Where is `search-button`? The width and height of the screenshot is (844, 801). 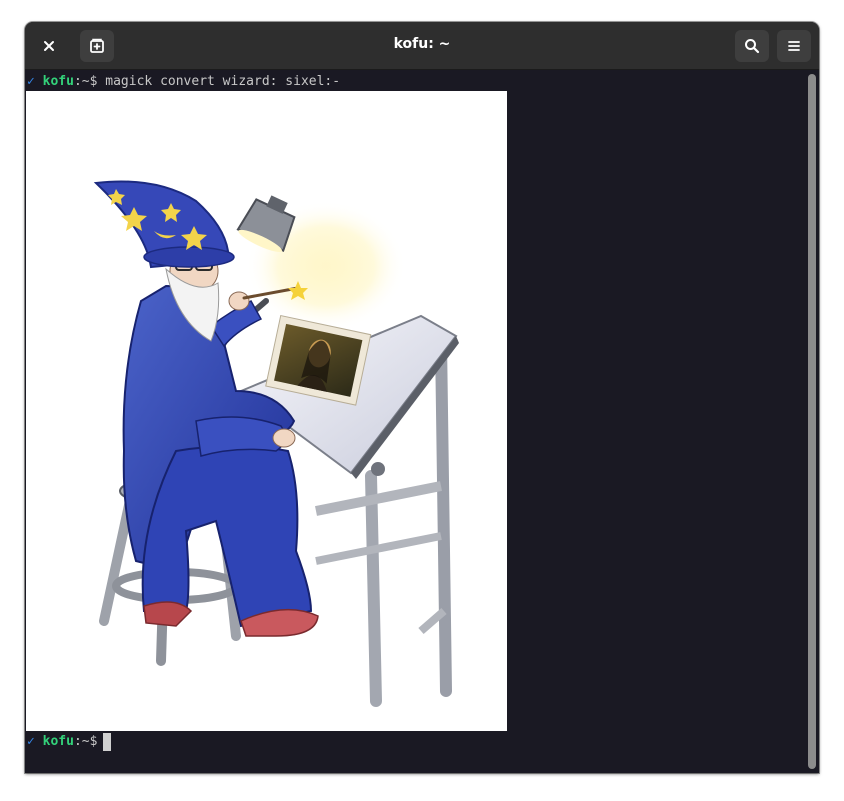 search-button is located at coordinates (752, 46).